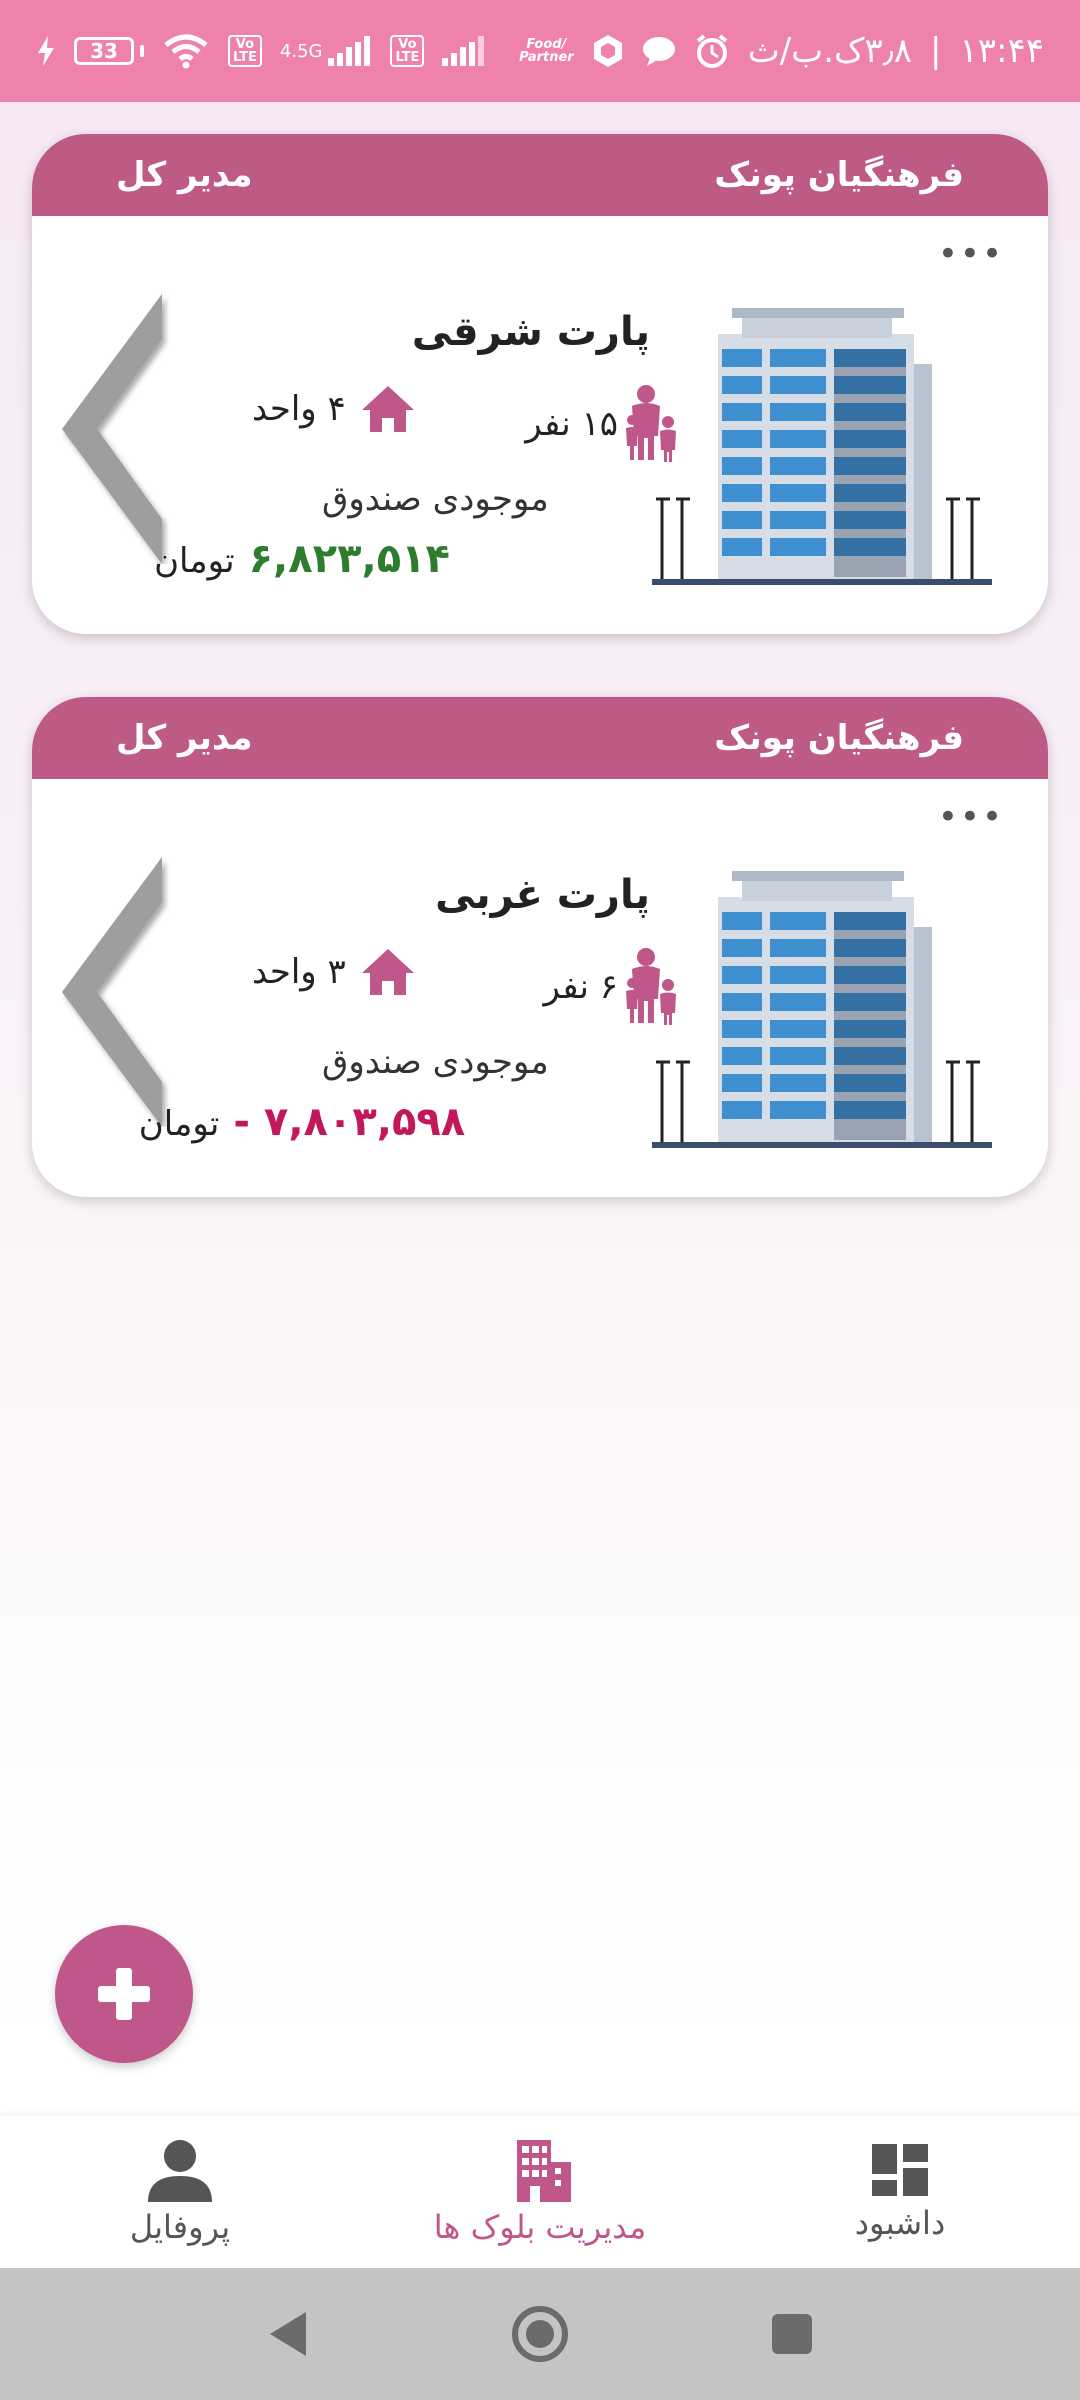 This screenshot has width=1080, height=2400. What do you see at coordinates (186, 51) in the screenshot?
I see `wifi-icon` at bounding box center [186, 51].